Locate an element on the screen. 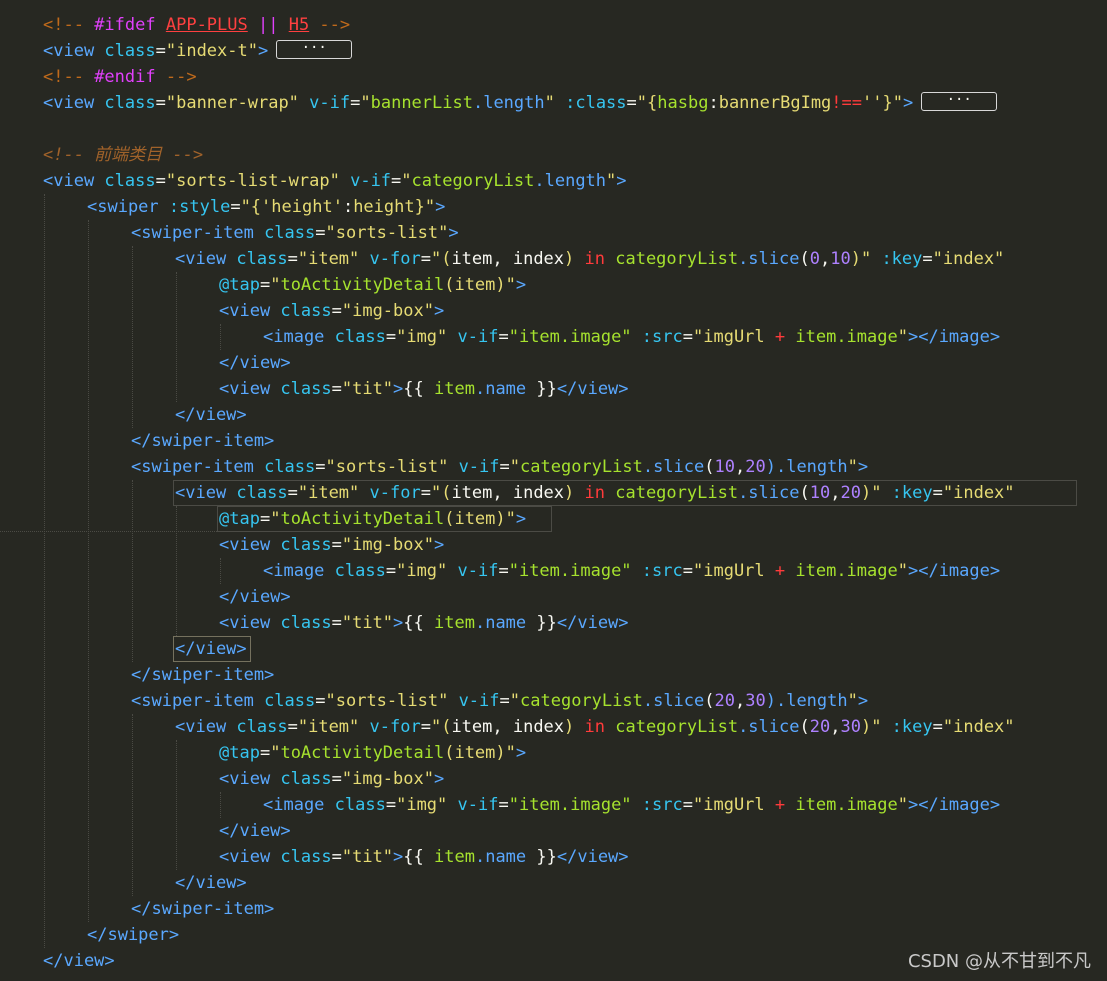 The image size is (1107, 981). code-line-content: @tap="toActivityDetail(item)"> is located at coordinates (372, 519).